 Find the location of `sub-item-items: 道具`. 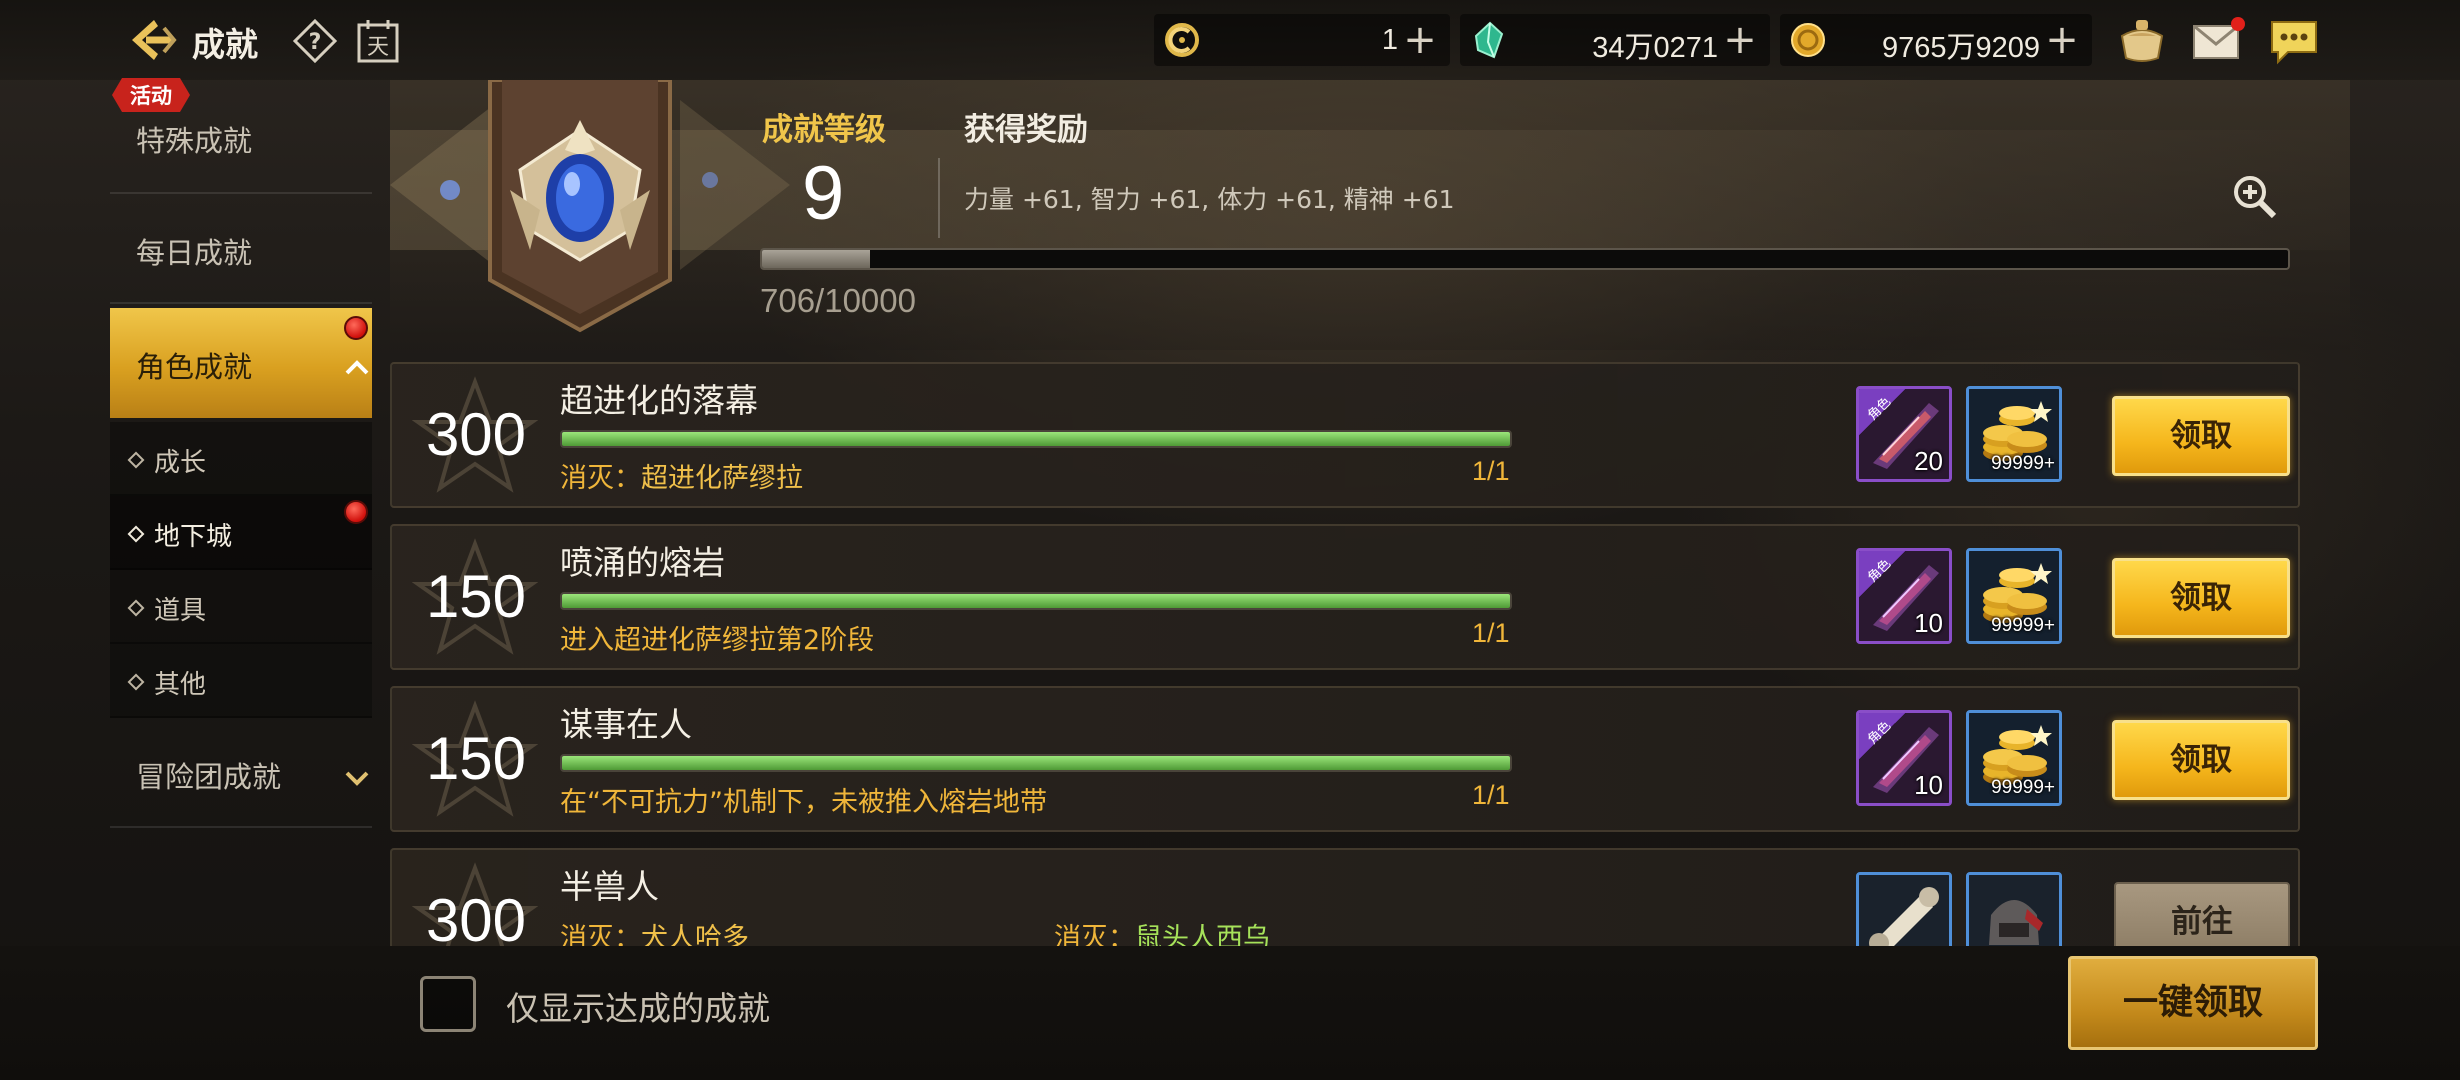

sub-item-items: 道具 is located at coordinates (241, 607).